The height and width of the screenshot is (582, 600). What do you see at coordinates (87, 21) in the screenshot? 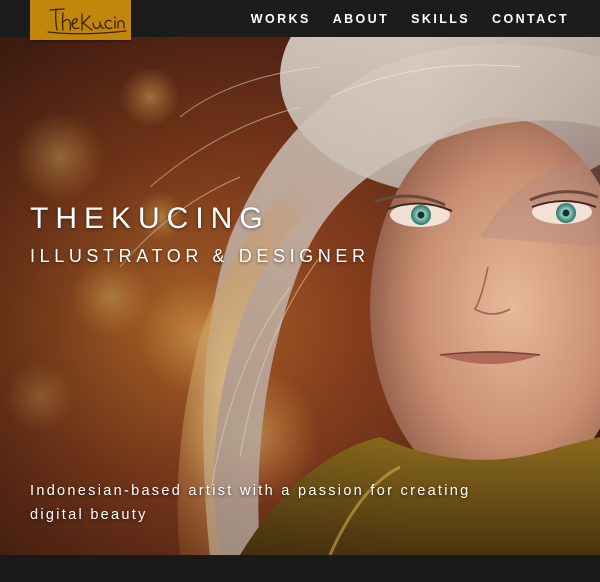
I see `signature-logo-icon` at bounding box center [87, 21].